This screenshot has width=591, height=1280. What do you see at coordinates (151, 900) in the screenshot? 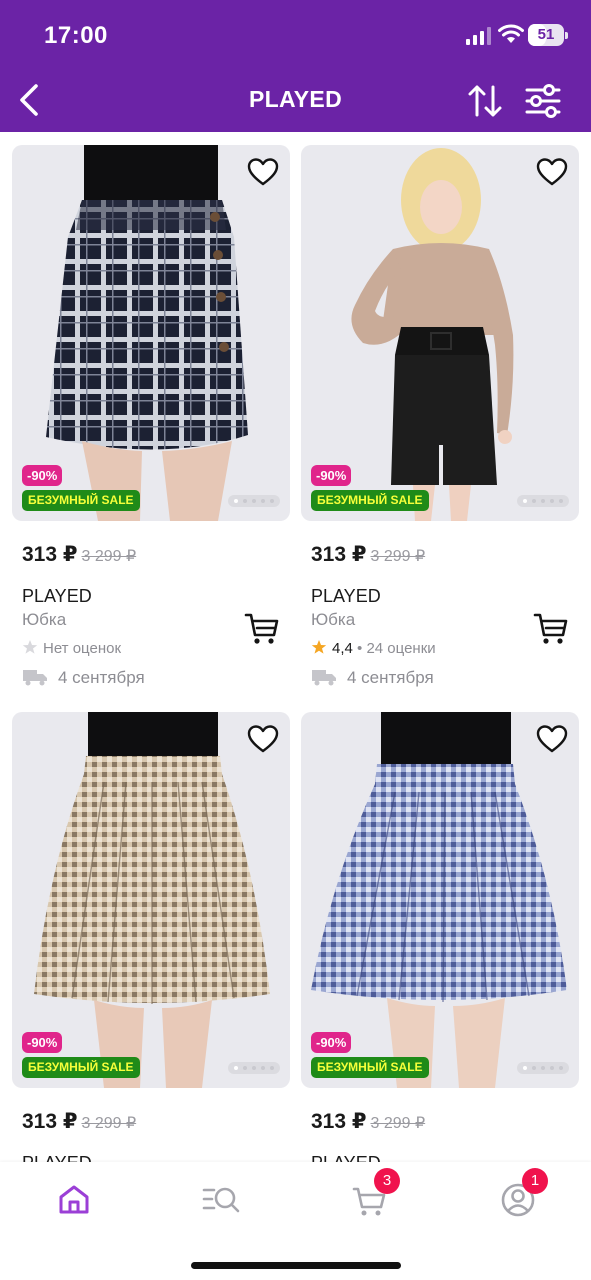
I see `product-image-beige-pleated-skirt: -90% БЕЗУМНЫЙ SALE` at bounding box center [151, 900].